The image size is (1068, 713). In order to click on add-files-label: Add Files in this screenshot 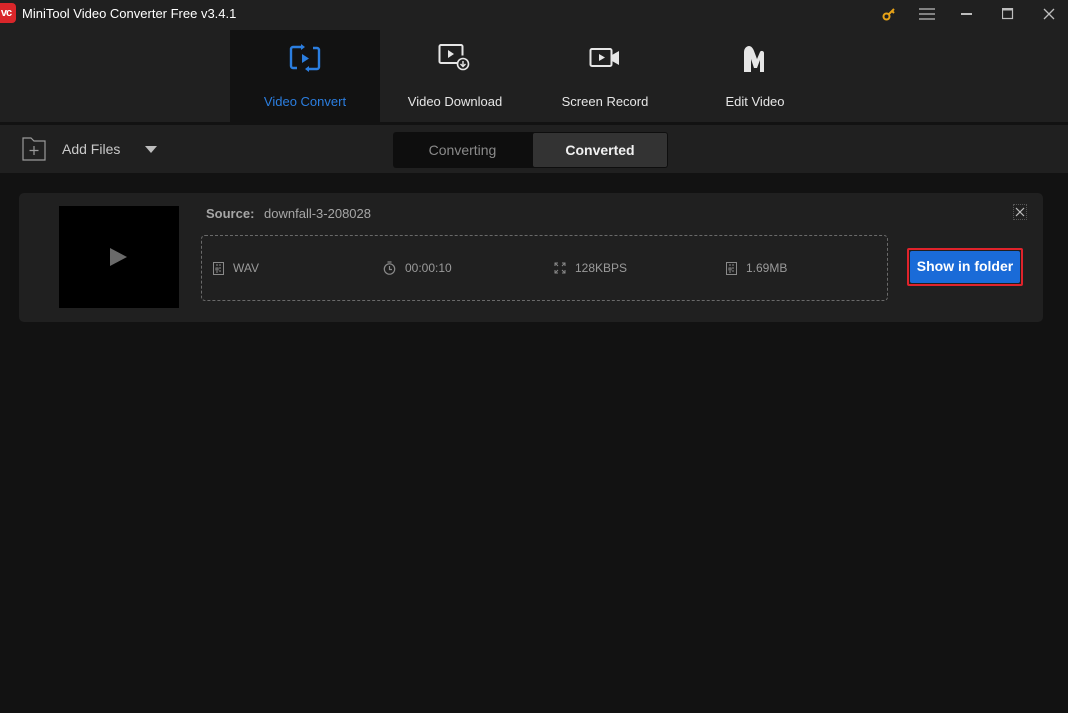, I will do `click(91, 149)`.